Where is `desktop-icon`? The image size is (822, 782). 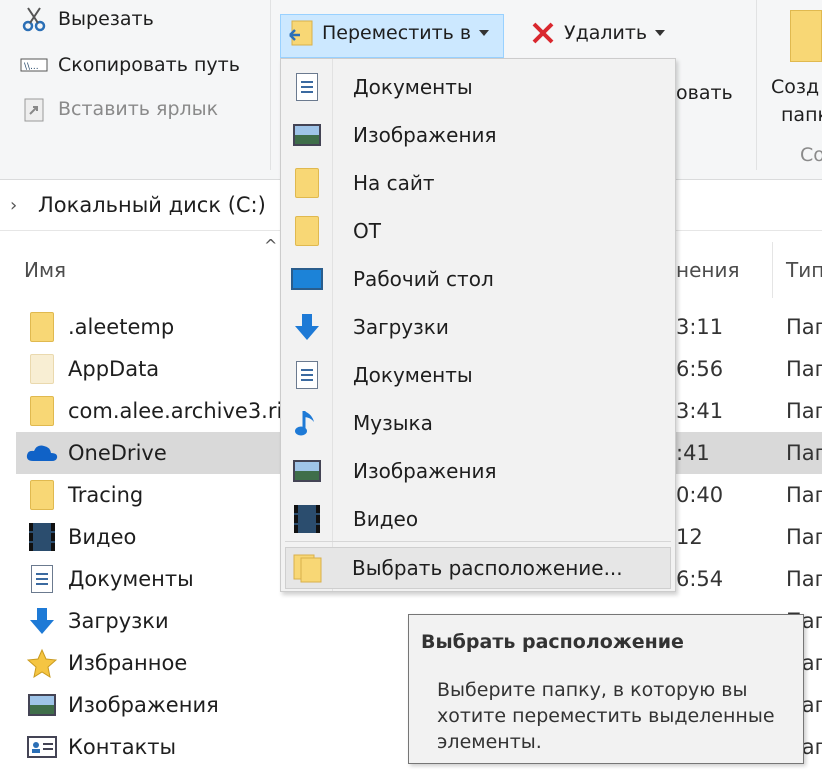 desktop-icon is located at coordinates (307, 279).